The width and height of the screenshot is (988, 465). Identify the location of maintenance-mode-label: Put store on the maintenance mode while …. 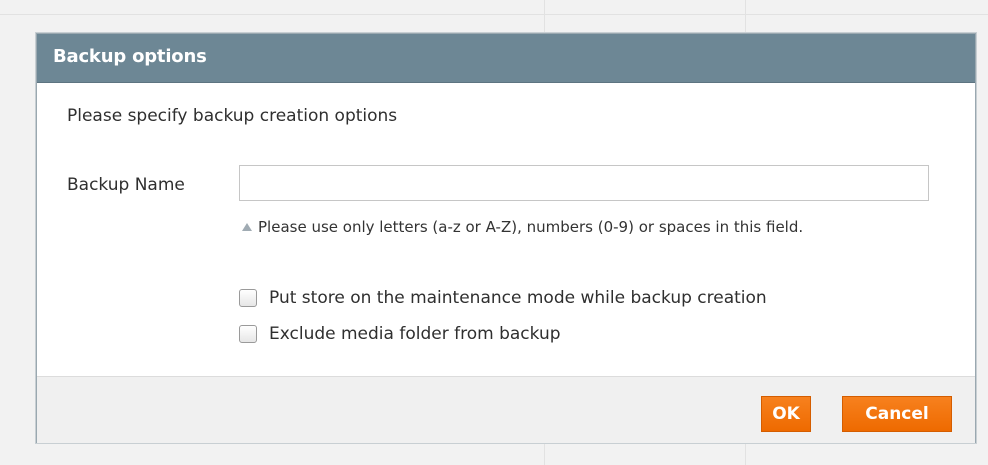
(518, 298).